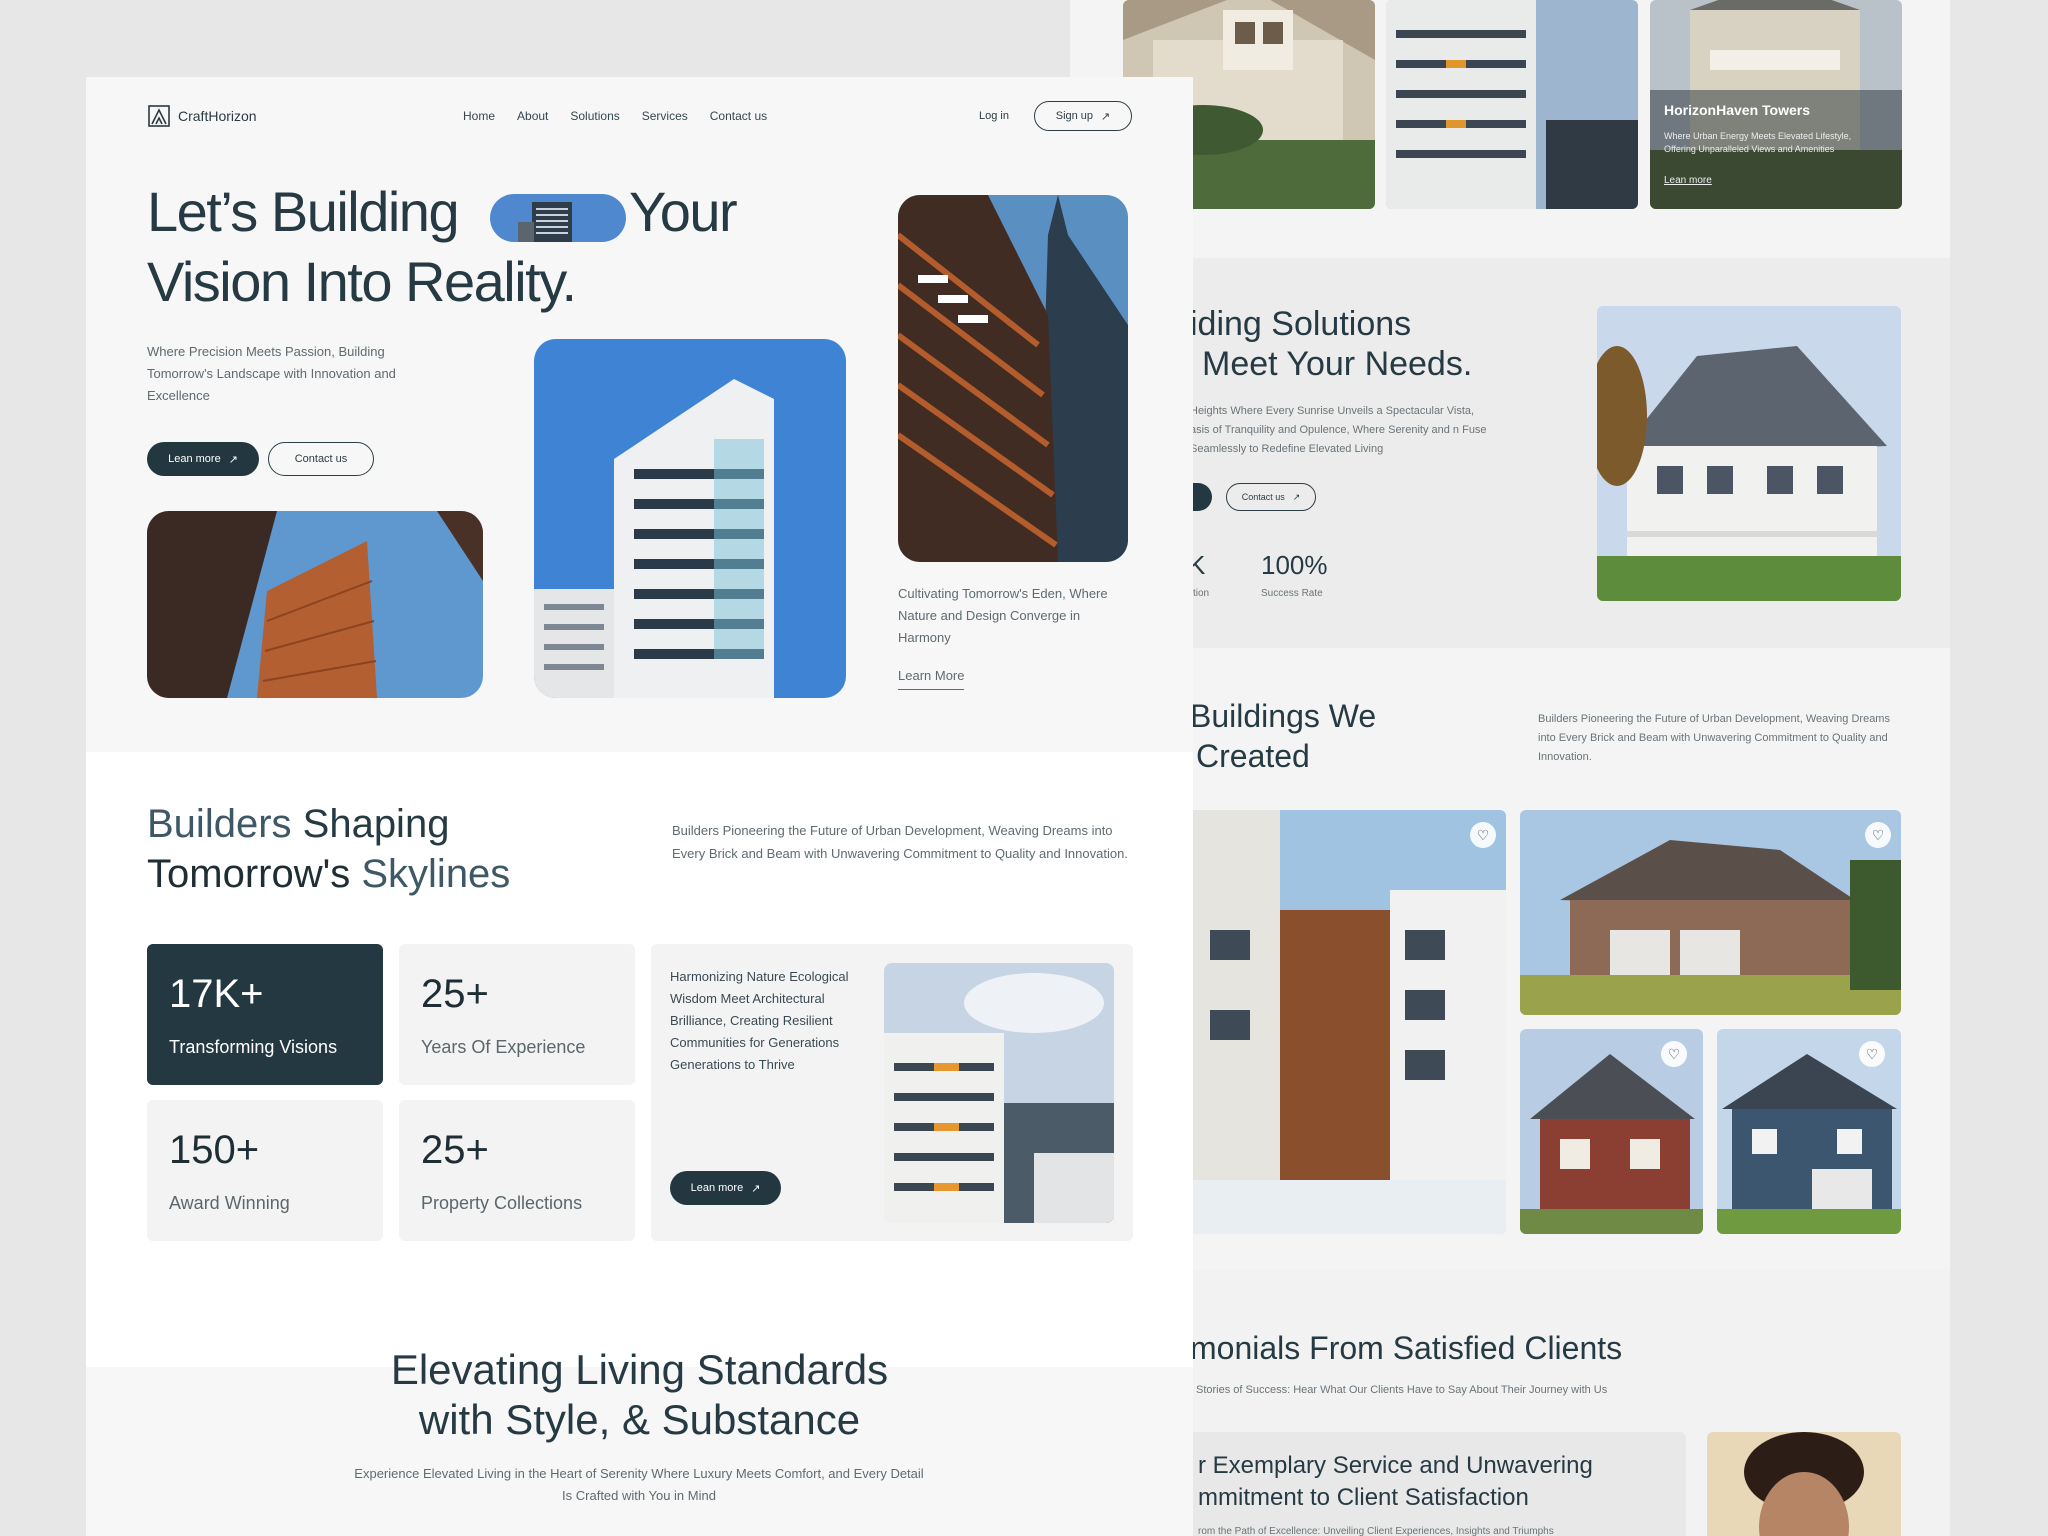 This screenshot has height=1536, width=2048. Describe the element at coordinates (502, 1203) in the screenshot. I see `stat-label: Property Collections` at that location.